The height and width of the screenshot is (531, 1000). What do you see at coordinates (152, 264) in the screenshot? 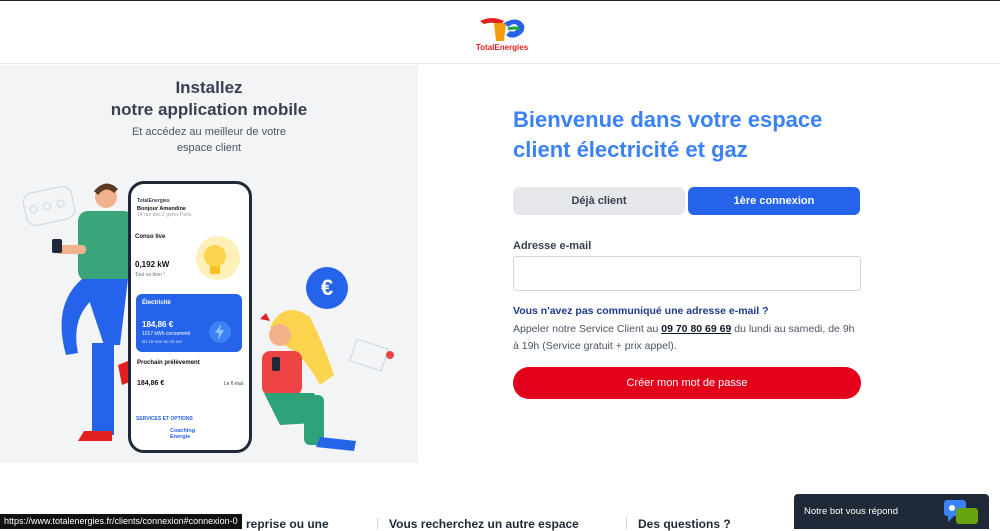
I see `phone-conso-value: 0,192 kW` at bounding box center [152, 264].